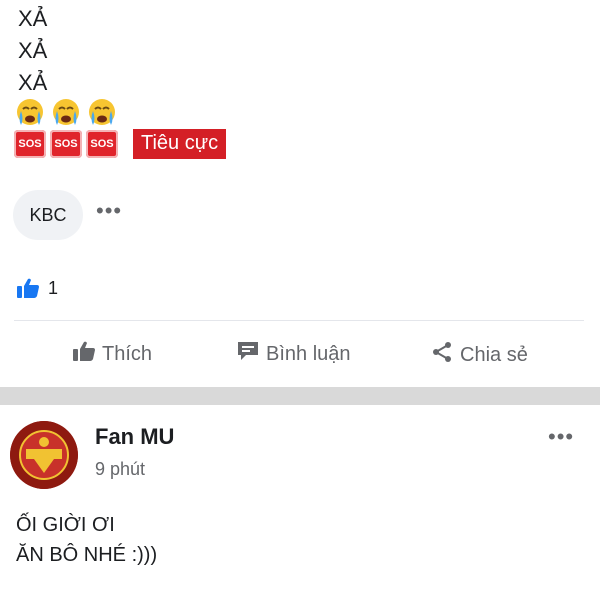 This screenshot has height=600, width=600. Describe the element at coordinates (48, 215) in the screenshot. I see `comment-author-chip: KBC` at that location.